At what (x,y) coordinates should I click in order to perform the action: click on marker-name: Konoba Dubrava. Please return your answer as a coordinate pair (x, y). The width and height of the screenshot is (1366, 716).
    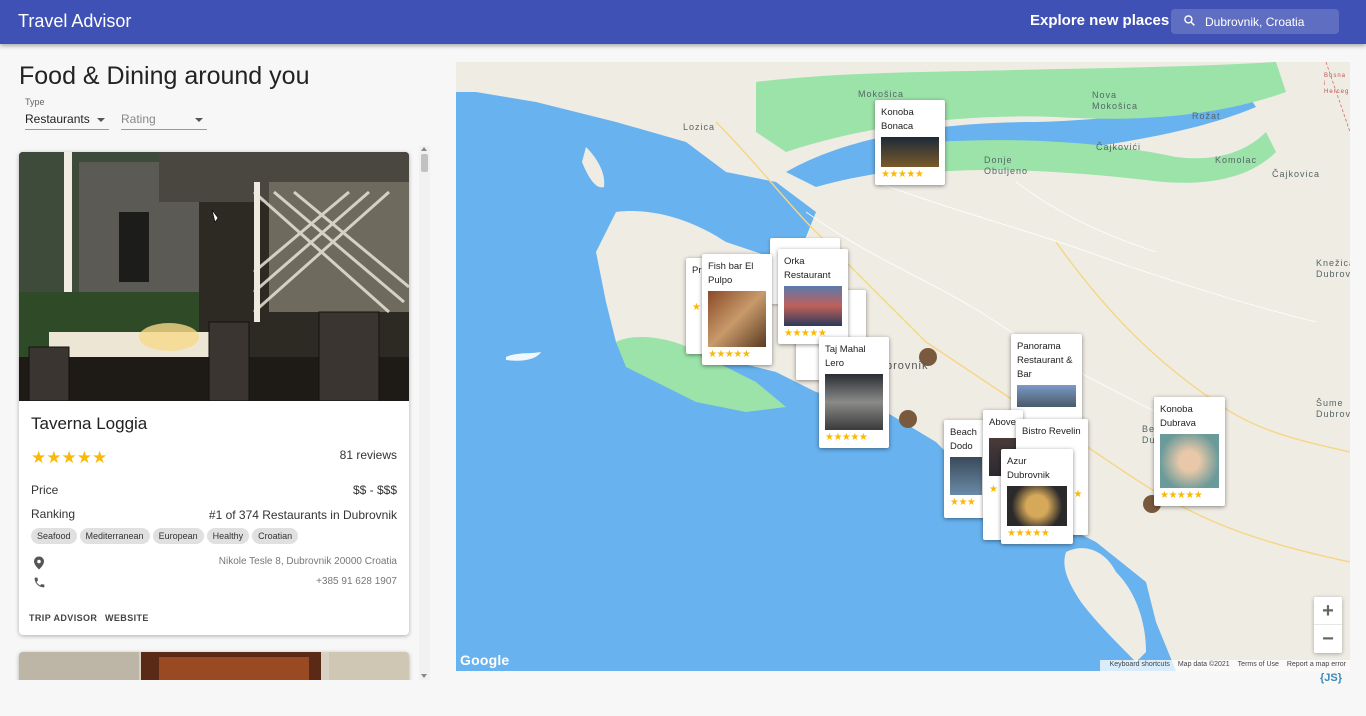
    Looking at the image, I should click on (1178, 416).